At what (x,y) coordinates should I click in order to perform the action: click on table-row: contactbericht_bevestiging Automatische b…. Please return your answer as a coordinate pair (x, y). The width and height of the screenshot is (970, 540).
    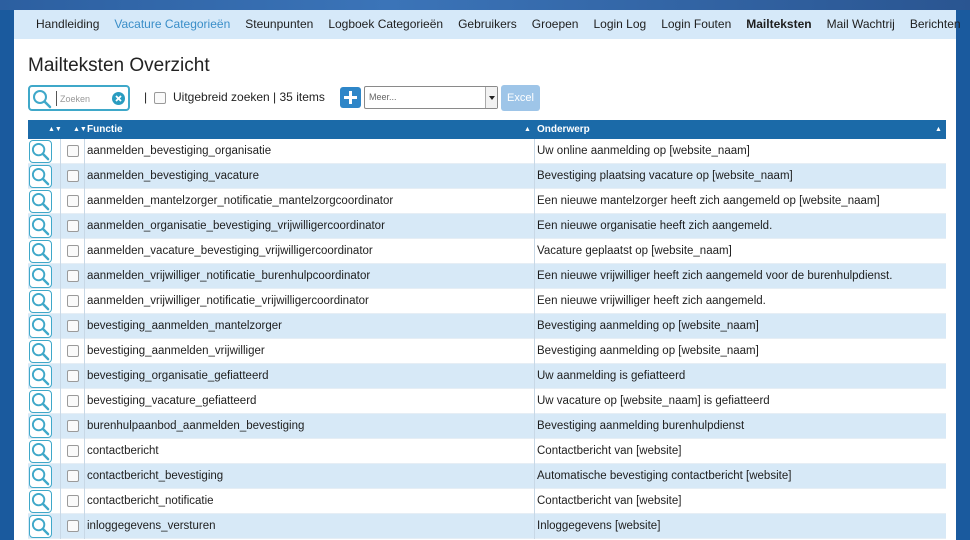
    Looking at the image, I should click on (487, 476).